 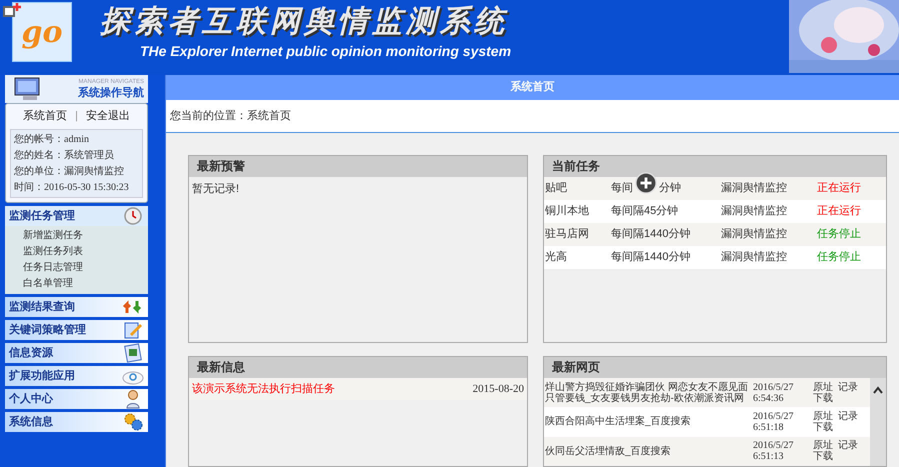 I want to click on task-name: 铜川本地, so click(x=567, y=212).